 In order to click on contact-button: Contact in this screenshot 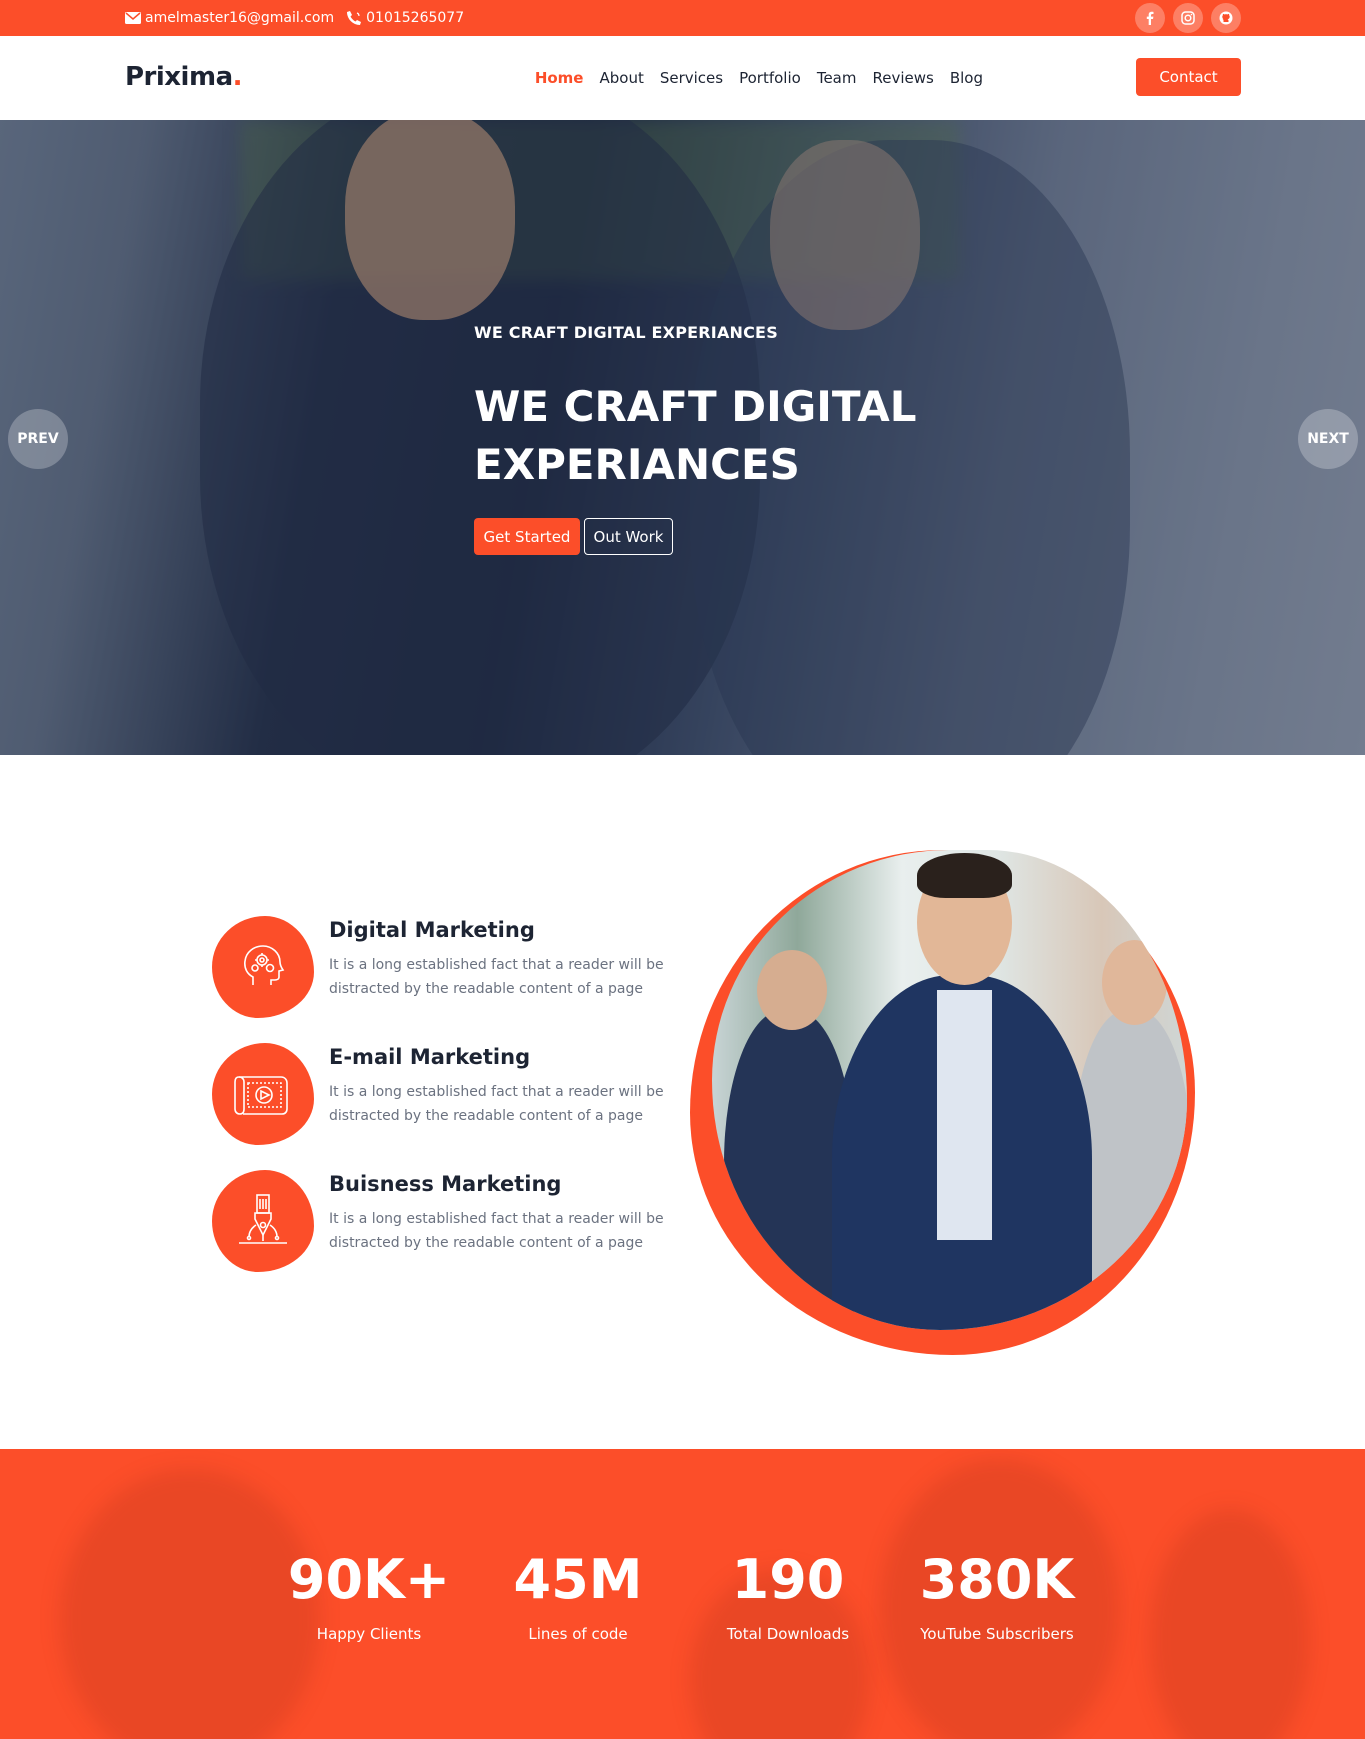, I will do `click(1188, 77)`.